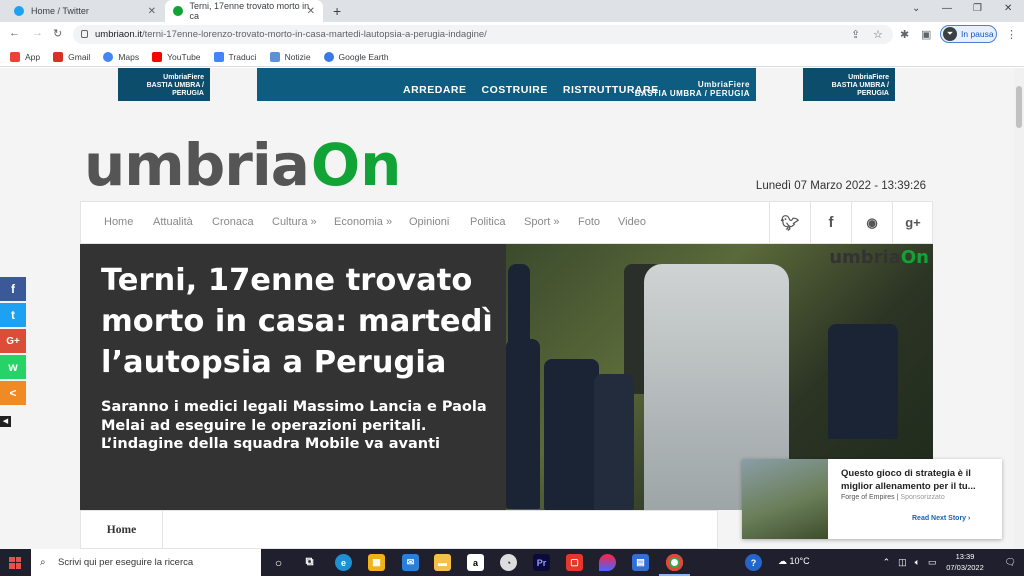 The image size is (1024, 576). I want to click on ad-banner-left: UmbriaFiere BASTIA UMBRA / PERUGIA, so click(164, 84).